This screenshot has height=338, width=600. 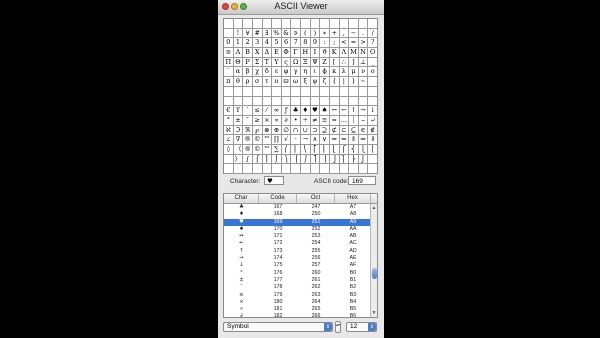 What do you see at coordinates (239, 120) in the screenshot?
I see `grid-cell: ±` at bounding box center [239, 120].